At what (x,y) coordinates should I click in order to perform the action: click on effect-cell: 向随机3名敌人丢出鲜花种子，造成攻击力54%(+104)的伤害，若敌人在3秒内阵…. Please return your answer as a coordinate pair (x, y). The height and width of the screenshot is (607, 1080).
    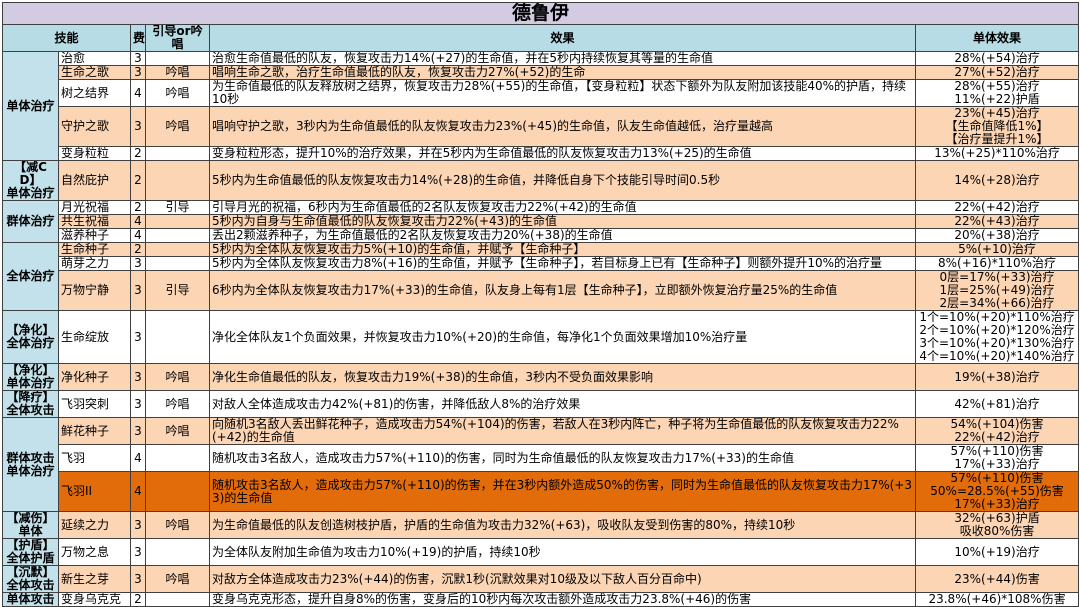
    Looking at the image, I should click on (562, 431).